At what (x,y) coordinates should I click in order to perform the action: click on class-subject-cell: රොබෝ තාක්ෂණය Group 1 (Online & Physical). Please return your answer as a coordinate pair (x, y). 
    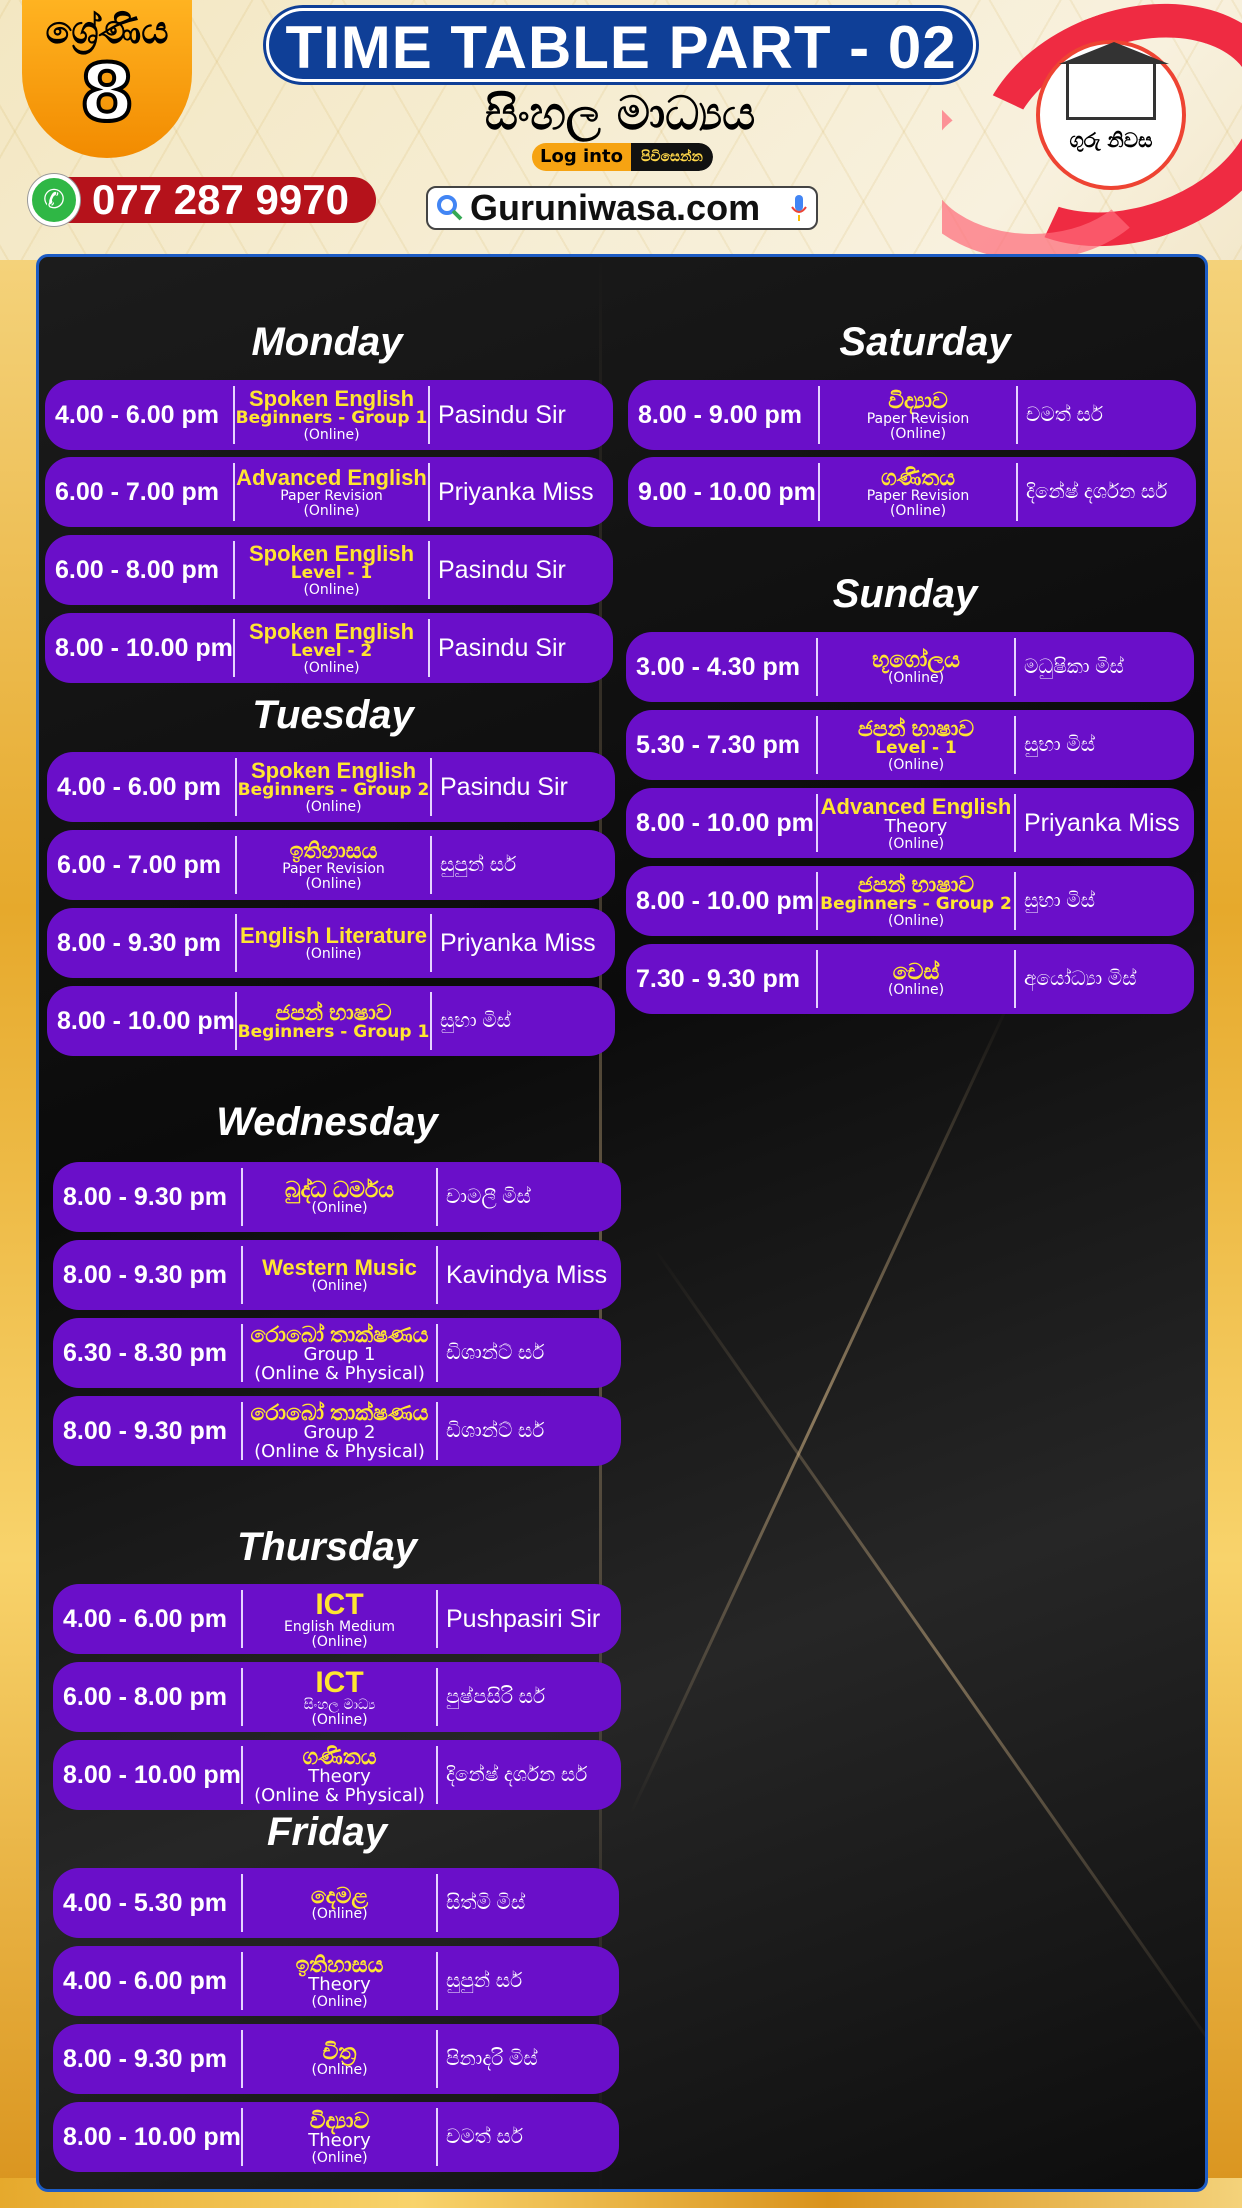
    Looking at the image, I should click on (340, 1353).